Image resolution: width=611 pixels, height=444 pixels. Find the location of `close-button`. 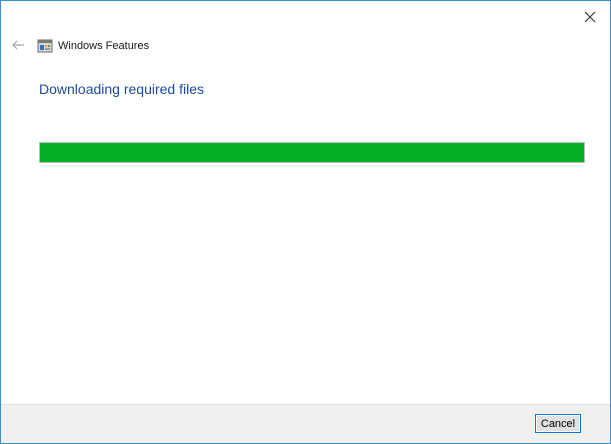

close-button is located at coordinates (590, 17).